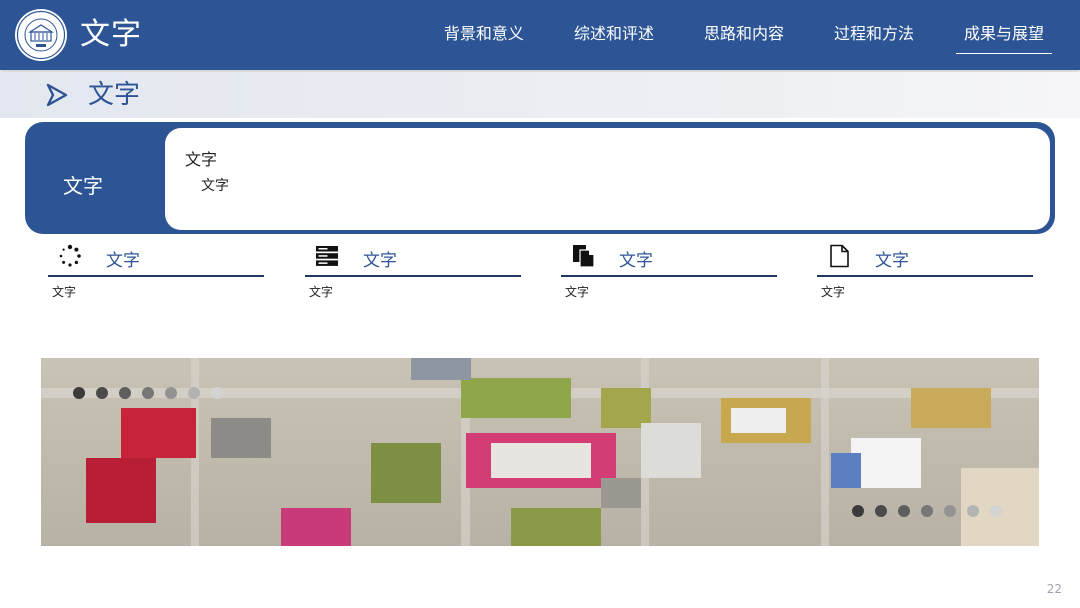  I want to click on section-band, so click(540, 95).